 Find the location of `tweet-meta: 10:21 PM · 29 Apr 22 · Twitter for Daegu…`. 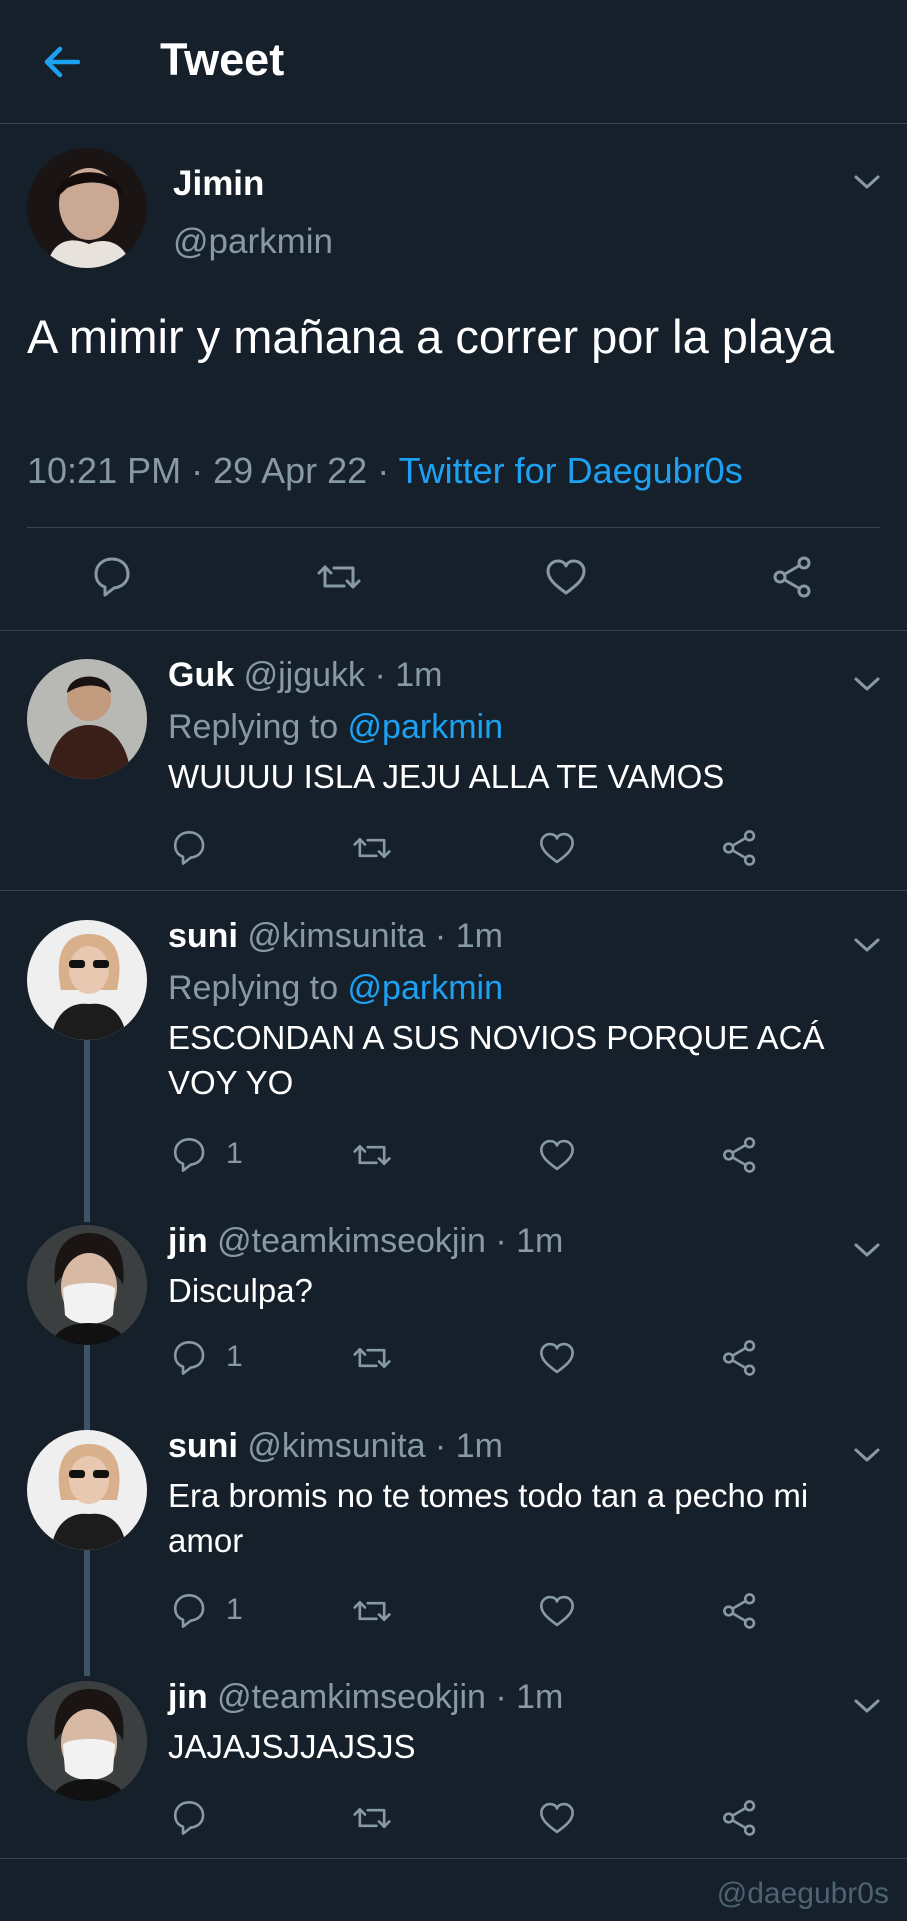

tweet-meta: 10:21 PM · 29 Apr 22 · Twitter for Daegu… is located at coordinates (385, 471).